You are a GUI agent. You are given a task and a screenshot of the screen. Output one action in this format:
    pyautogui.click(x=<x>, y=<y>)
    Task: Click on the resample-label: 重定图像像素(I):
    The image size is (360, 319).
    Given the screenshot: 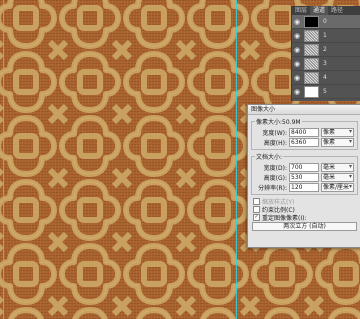 What is the action you would take?
    pyautogui.click(x=284, y=218)
    